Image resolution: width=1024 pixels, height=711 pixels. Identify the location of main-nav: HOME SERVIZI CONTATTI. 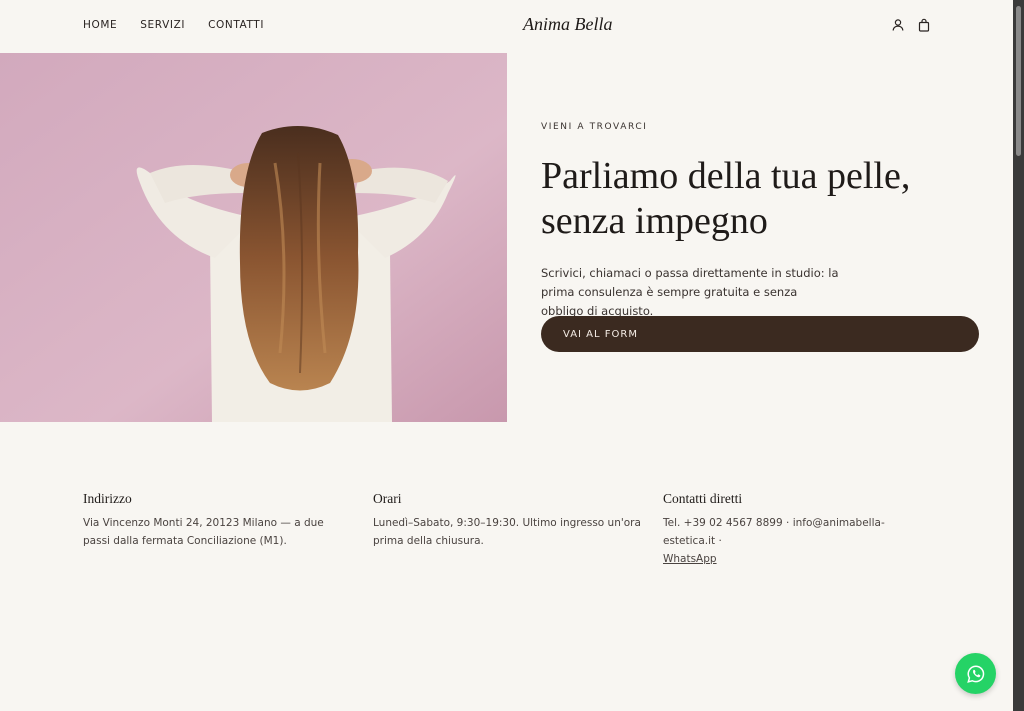
(173, 25).